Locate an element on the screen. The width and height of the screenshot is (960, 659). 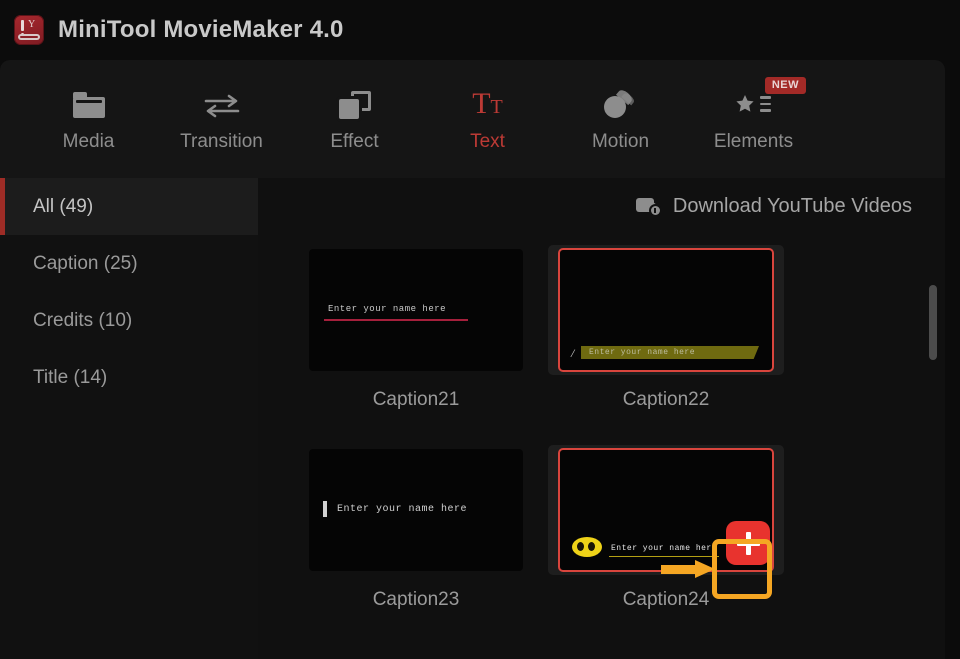
template-card-caption23: Enter your name here Caption23 is located at coordinates (416, 545).